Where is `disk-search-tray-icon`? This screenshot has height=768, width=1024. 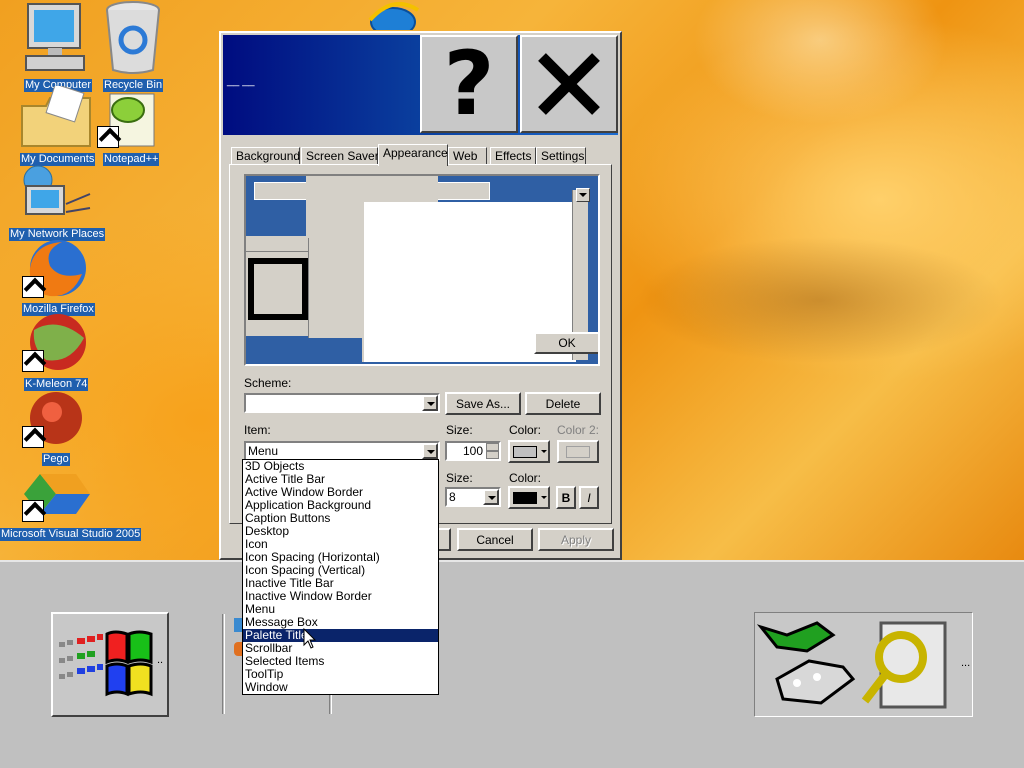 disk-search-tray-icon is located at coordinates (907, 665).